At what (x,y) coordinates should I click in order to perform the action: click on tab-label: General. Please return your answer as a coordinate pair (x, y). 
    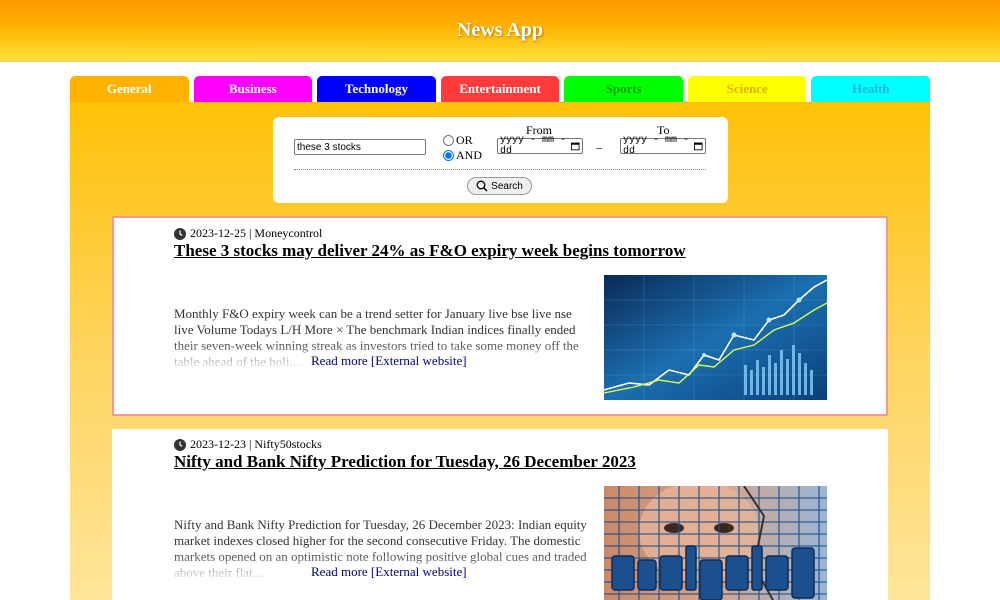
    Looking at the image, I should click on (129, 88).